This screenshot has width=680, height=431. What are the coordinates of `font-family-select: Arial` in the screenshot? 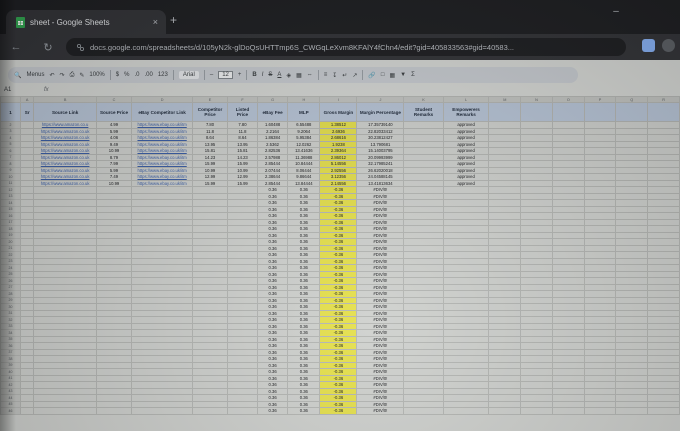 It's located at (188, 75).